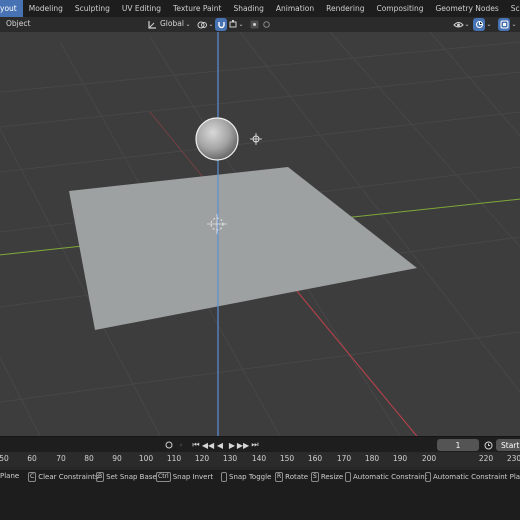 This screenshot has height=520, width=520. I want to click on timeline-controls: ◦ ⏮ ◀◀ ◀ ▶ ▶▶ ⏭ 1 Start, so click(260, 444).